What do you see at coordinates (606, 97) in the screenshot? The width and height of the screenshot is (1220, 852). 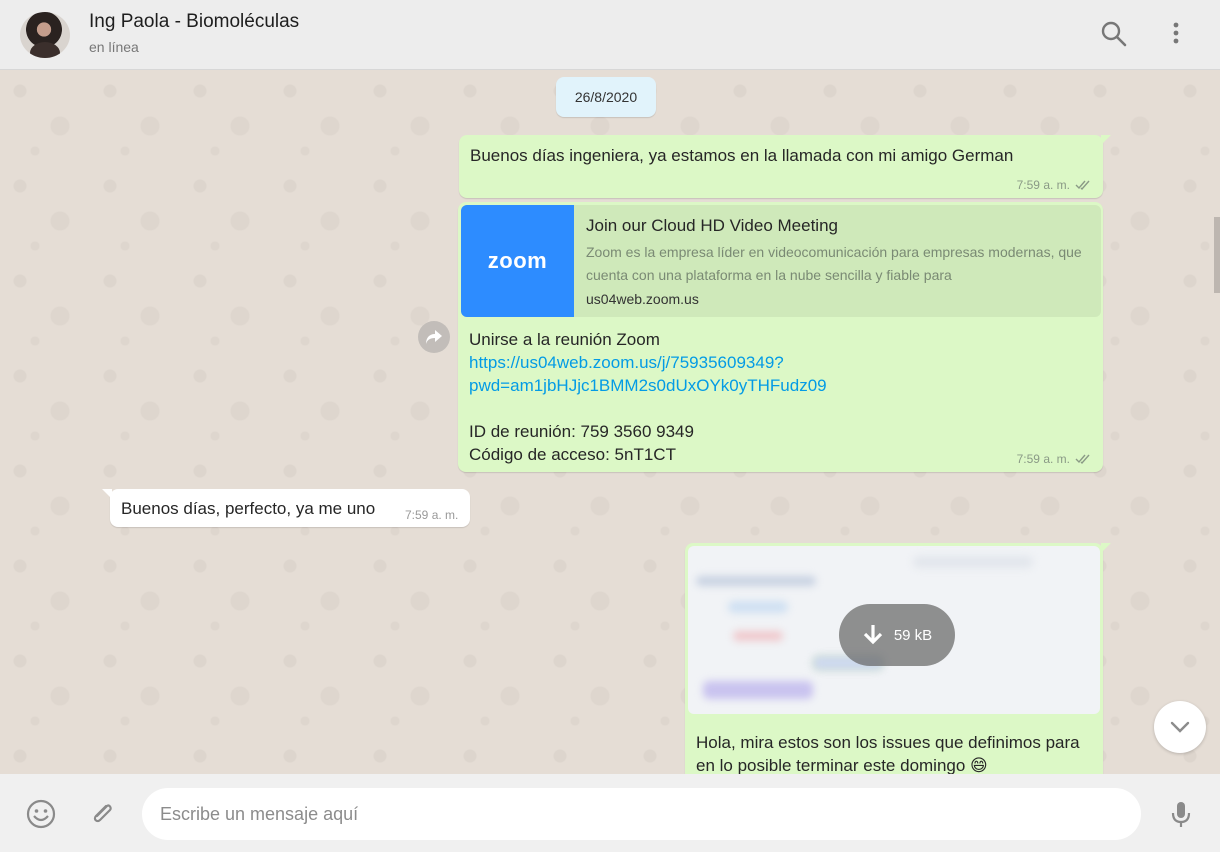 I see `date-chip: 26/8/2020` at bounding box center [606, 97].